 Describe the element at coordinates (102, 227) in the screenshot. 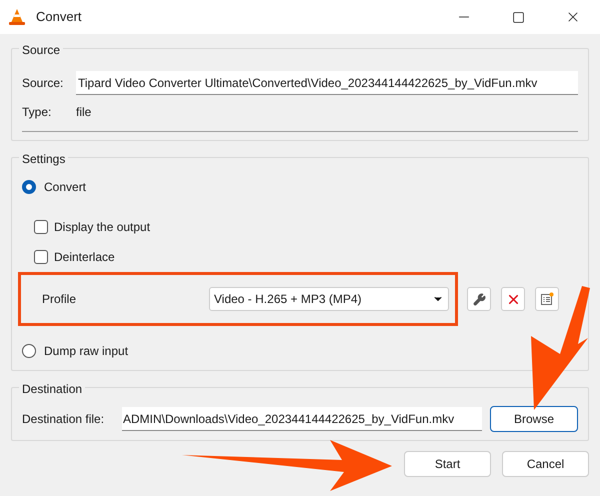

I see `checkbox-label: Display the output` at that location.